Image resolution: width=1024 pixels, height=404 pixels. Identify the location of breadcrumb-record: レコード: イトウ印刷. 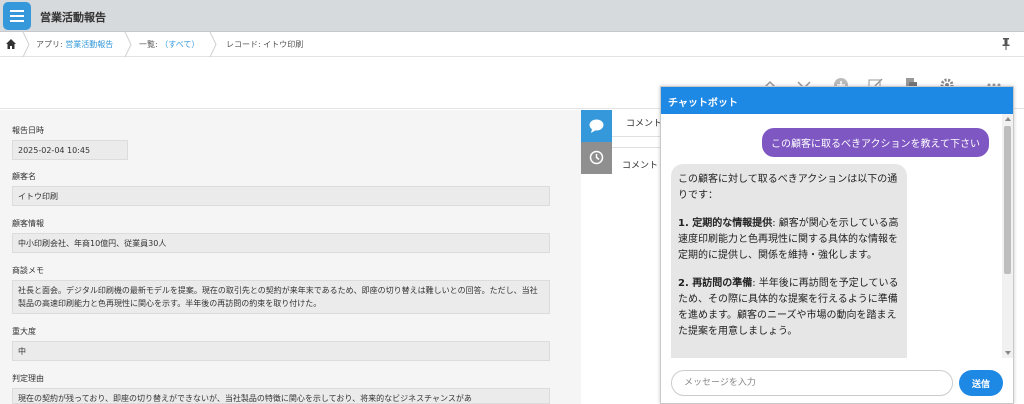
(265, 44).